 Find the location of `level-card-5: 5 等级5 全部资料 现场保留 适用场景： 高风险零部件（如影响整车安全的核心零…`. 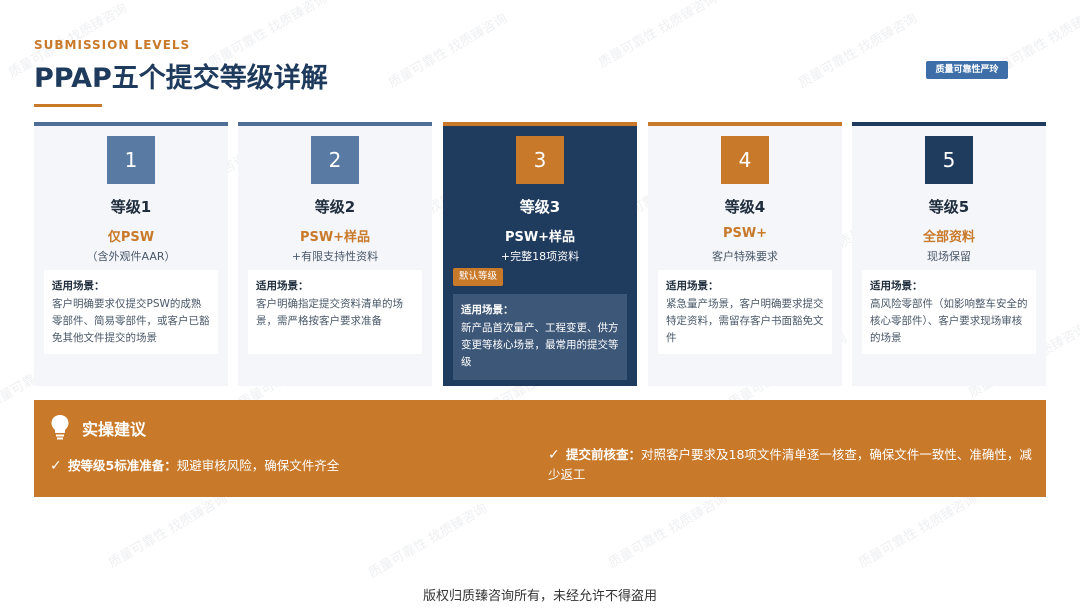

level-card-5: 5 等级5 全部资料 现场保留 适用场景： 高风险零部件（如影响整车安全的核心零… is located at coordinates (949, 254).